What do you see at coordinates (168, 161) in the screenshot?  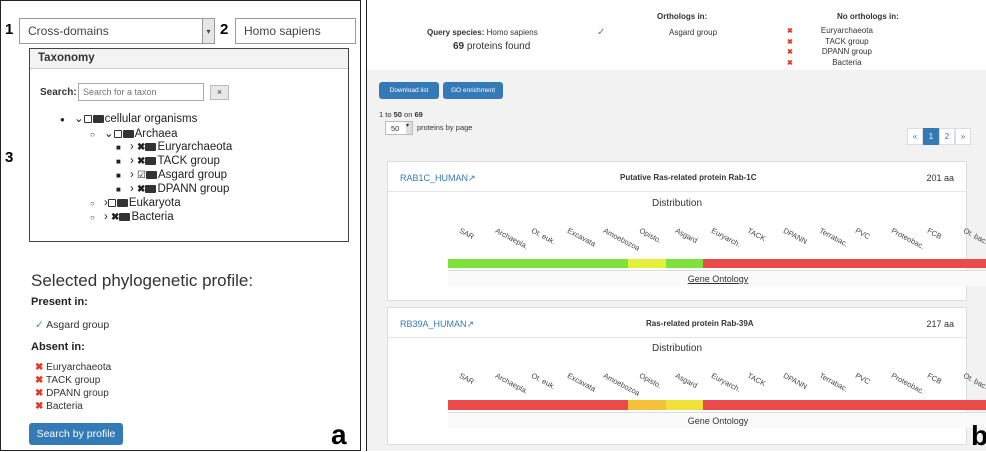 I see `tree-node-tack: ■ › ✖ TACK group` at bounding box center [168, 161].